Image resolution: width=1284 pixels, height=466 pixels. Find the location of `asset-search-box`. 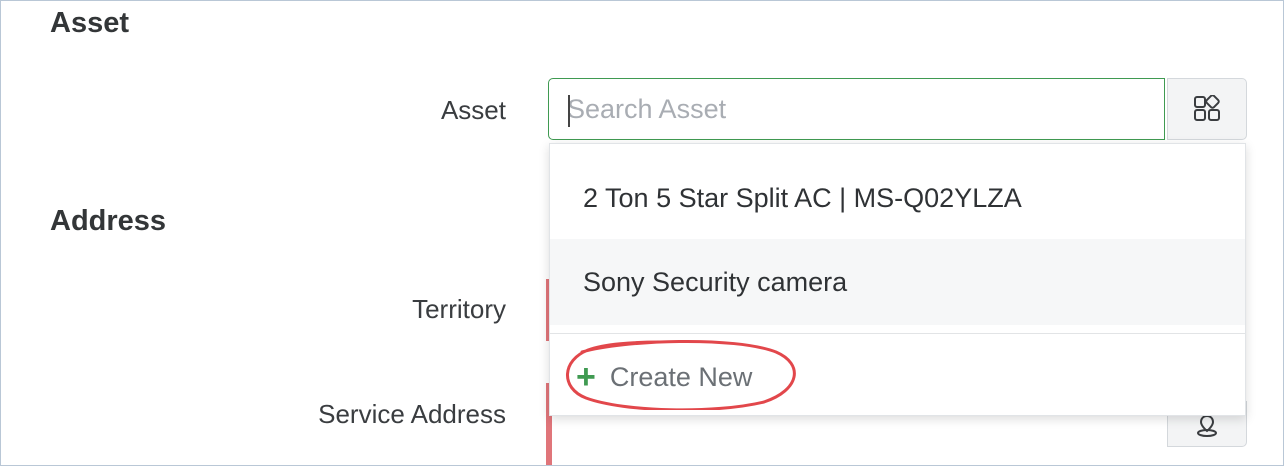

asset-search-box is located at coordinates (856, 109).